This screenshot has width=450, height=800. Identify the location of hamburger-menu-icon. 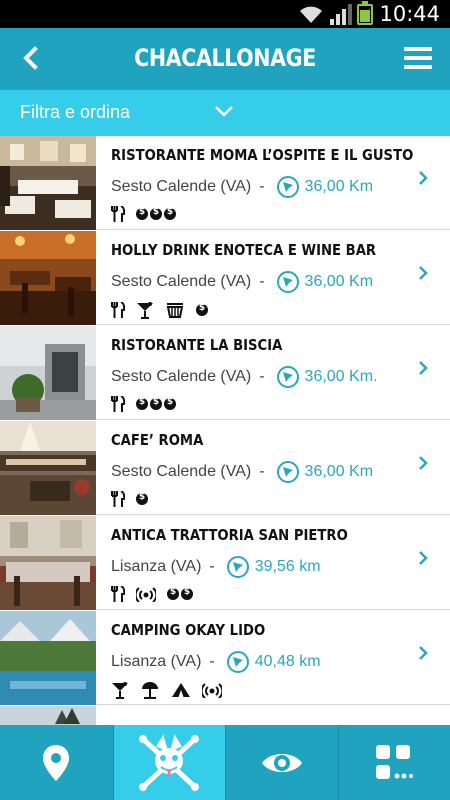
(418, 49).